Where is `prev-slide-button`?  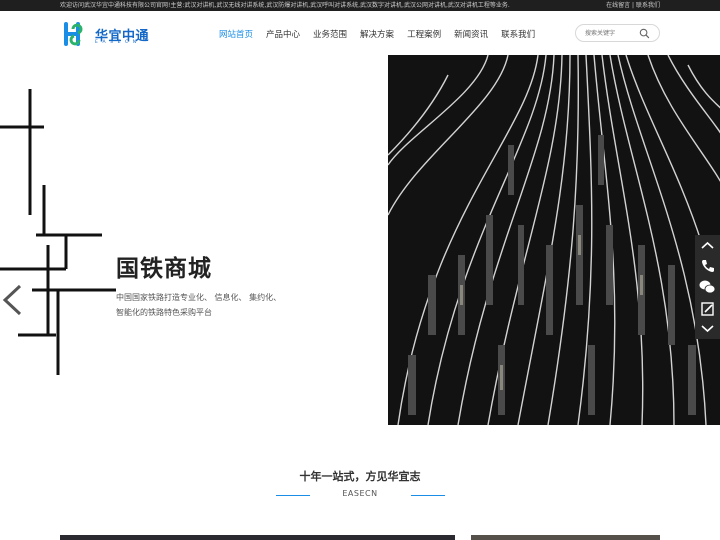 prev-slide-button is located at coordinates (13, 300).